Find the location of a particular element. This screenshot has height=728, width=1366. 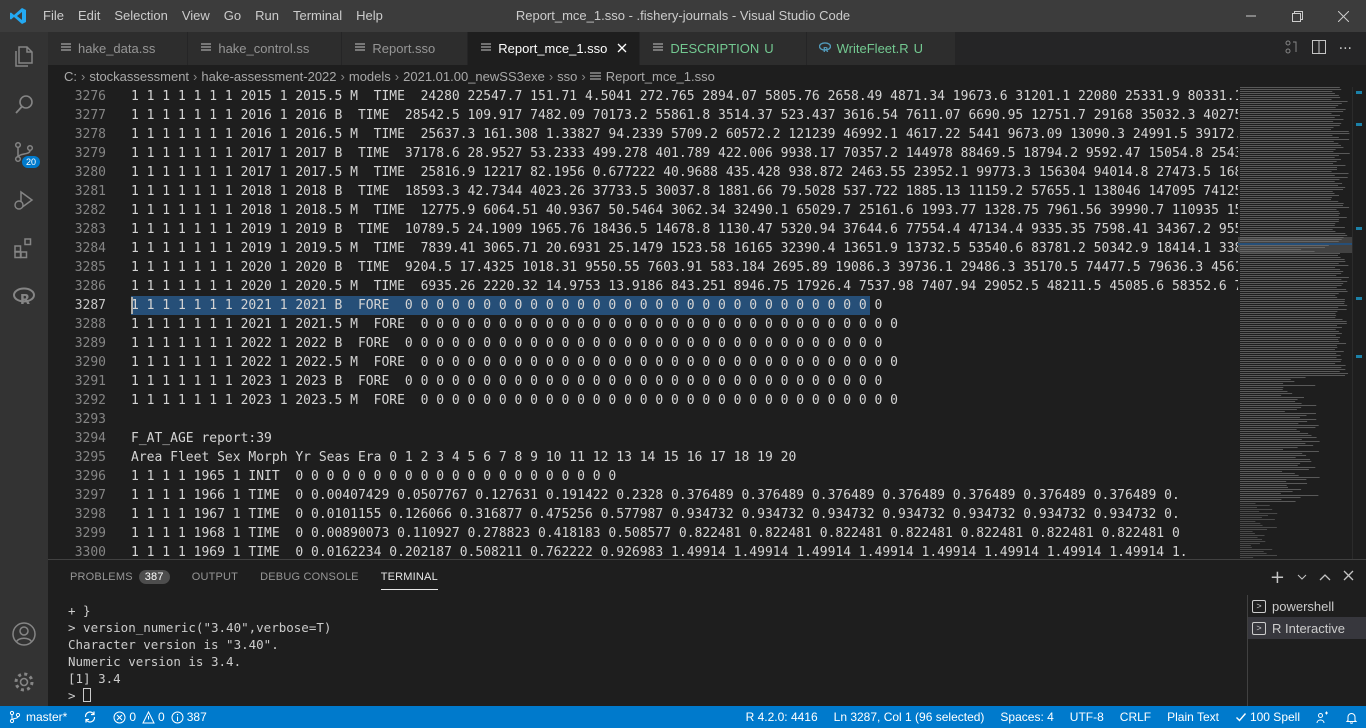

close-tab-icon is located at coordinates (622, 48).